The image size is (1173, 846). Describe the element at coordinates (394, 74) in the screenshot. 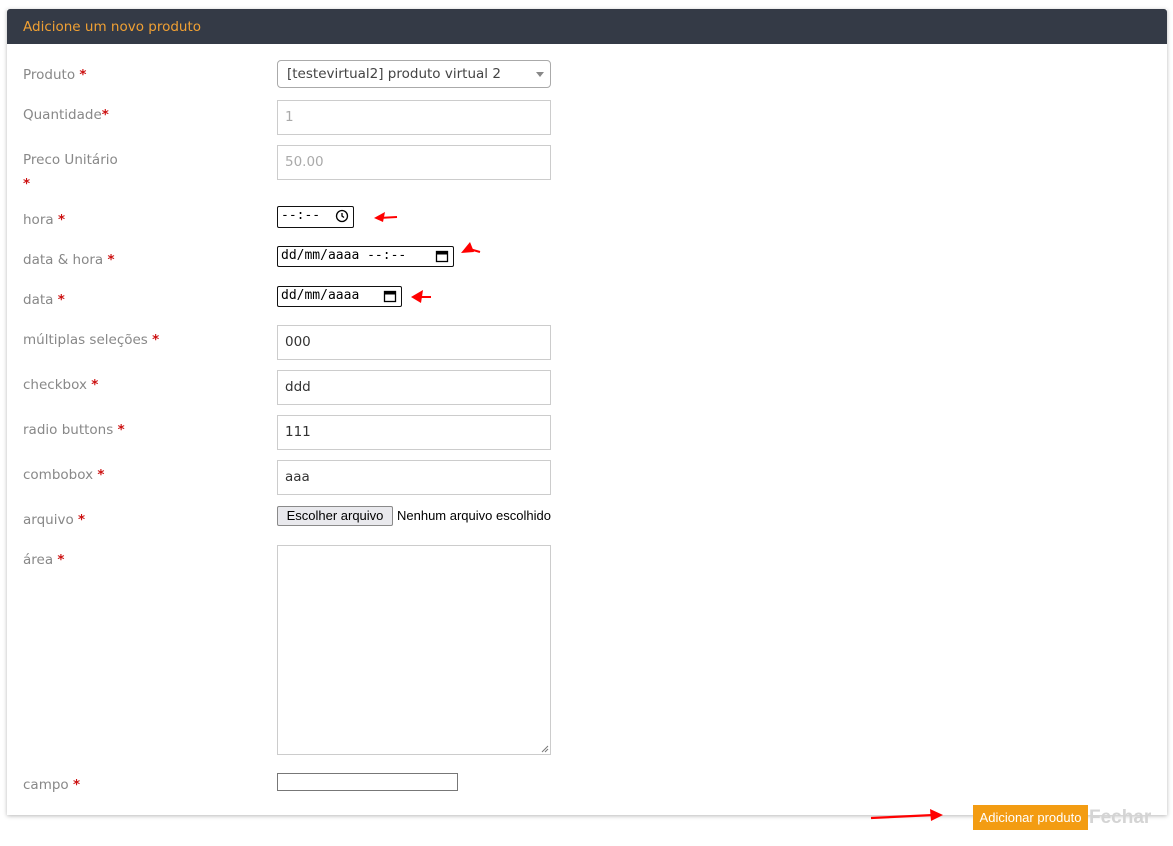

I see `produto-select-value: [testevirtual2] produto virtual 2` at that location.